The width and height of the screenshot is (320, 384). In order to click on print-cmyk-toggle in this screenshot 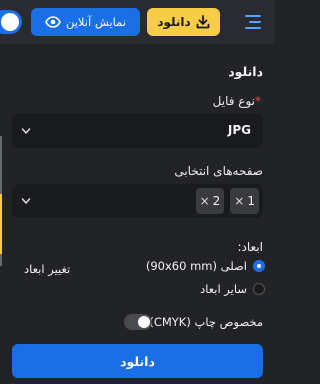, I will do `click(138, 322)`.